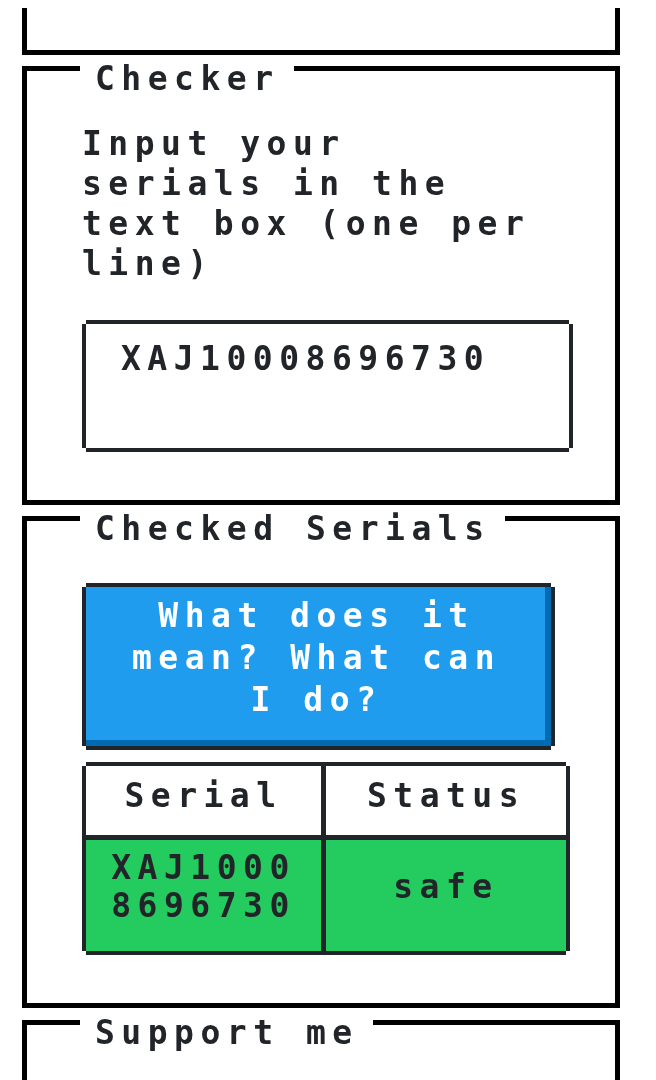 The width and height of the screenshot is (656, 1080). What do you see at coordinates (307, 204) in the screenshot?
I see `instructions-text: Input your serials in the text box (one per line)` at bounding box center [307, 204].